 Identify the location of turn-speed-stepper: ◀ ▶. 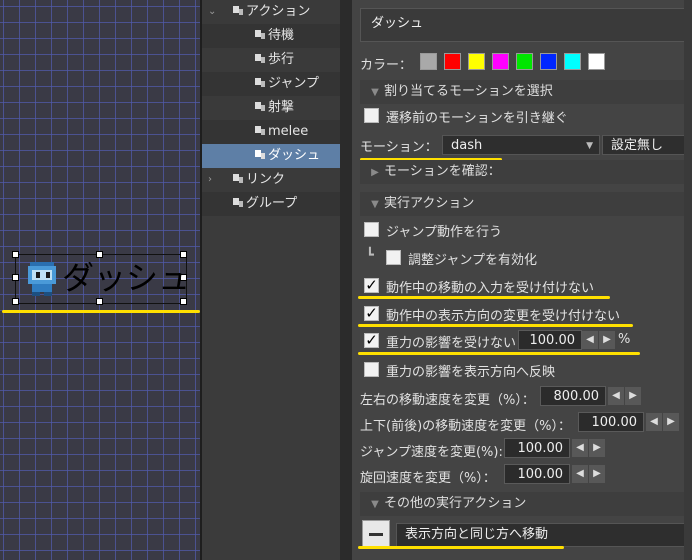
(589, 474).